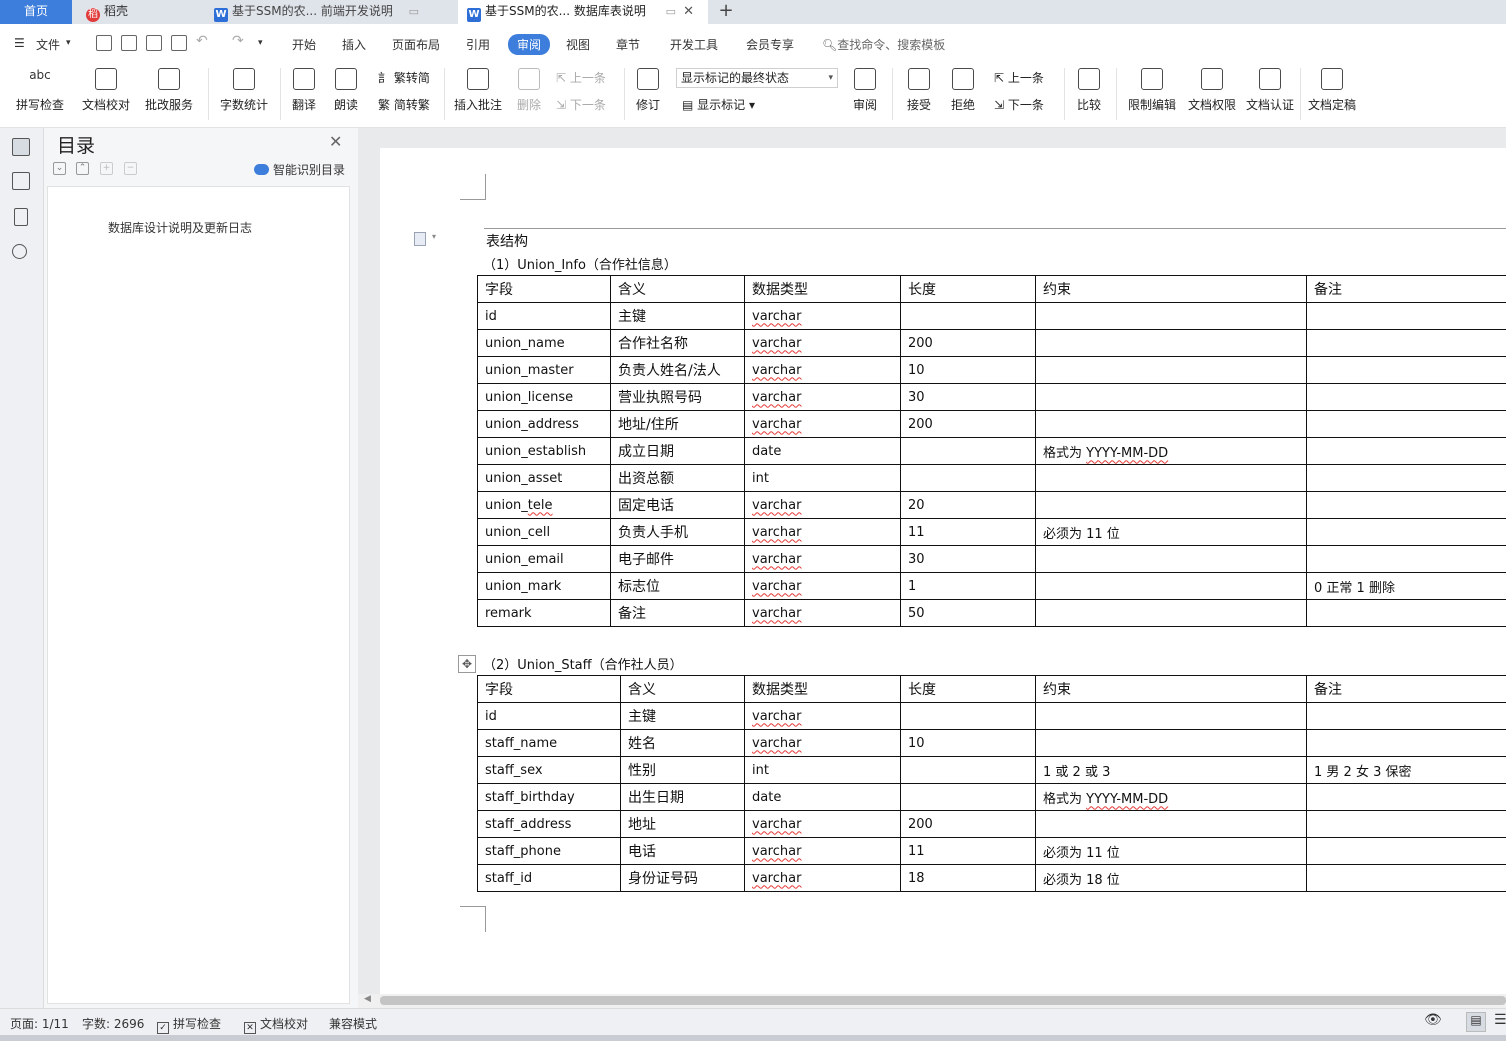  Describe the element at coordinates (544, 370) in the screenshot. I see `table-cell: union_master` at that location.